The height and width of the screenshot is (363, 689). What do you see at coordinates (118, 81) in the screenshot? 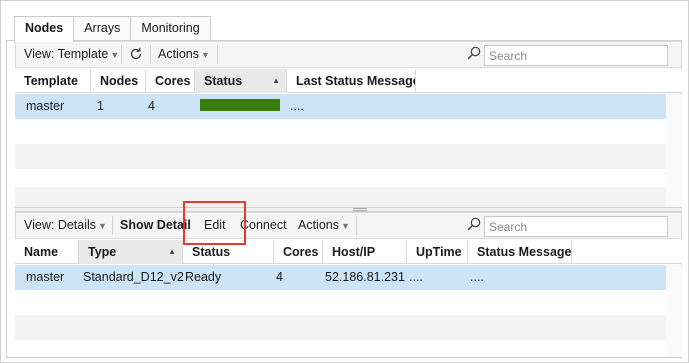
I see `column-header-nodes: Nodes` at bounding box center [118, 81].